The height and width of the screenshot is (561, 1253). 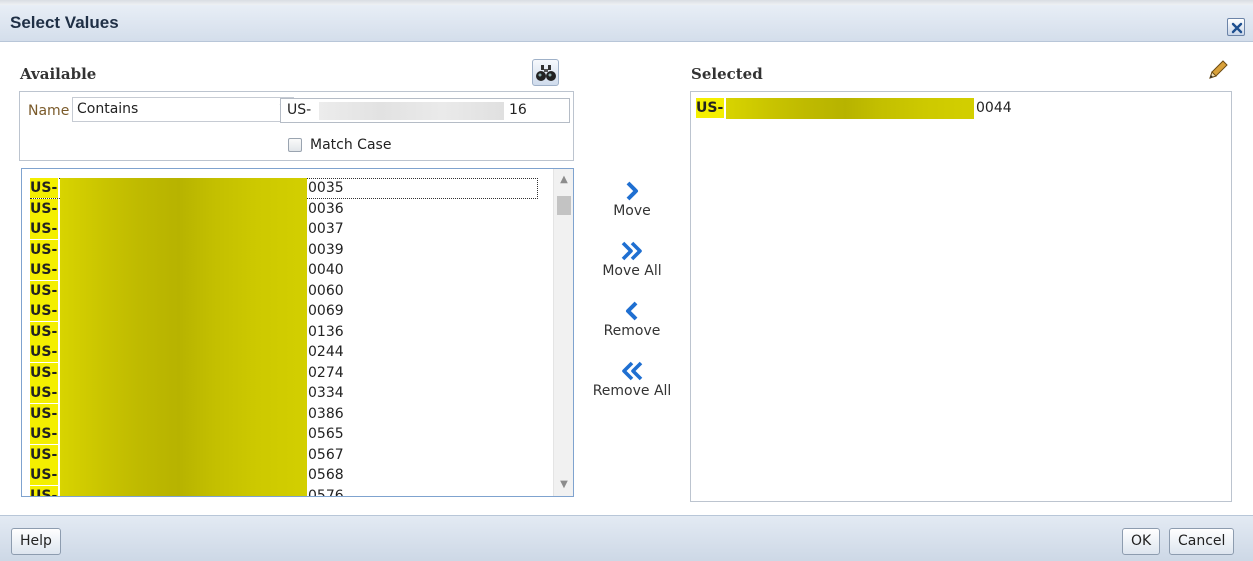 I want to click on list-item-suffix: 0244, so click(x=326, y=352).